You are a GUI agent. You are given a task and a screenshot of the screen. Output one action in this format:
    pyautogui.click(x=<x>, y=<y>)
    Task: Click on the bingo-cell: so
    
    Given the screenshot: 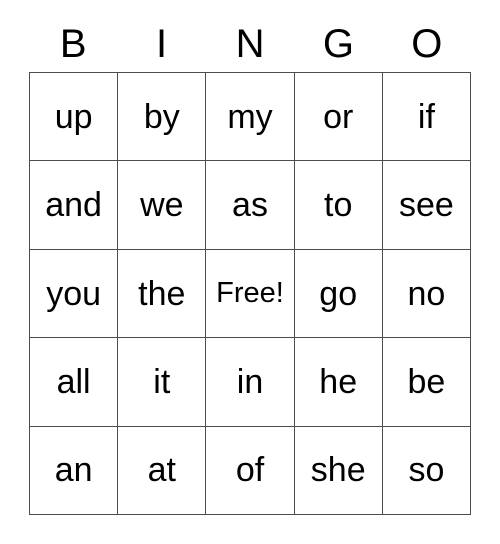 What is the action you would take?
    pyautogui.click(x=427, y=471)
    